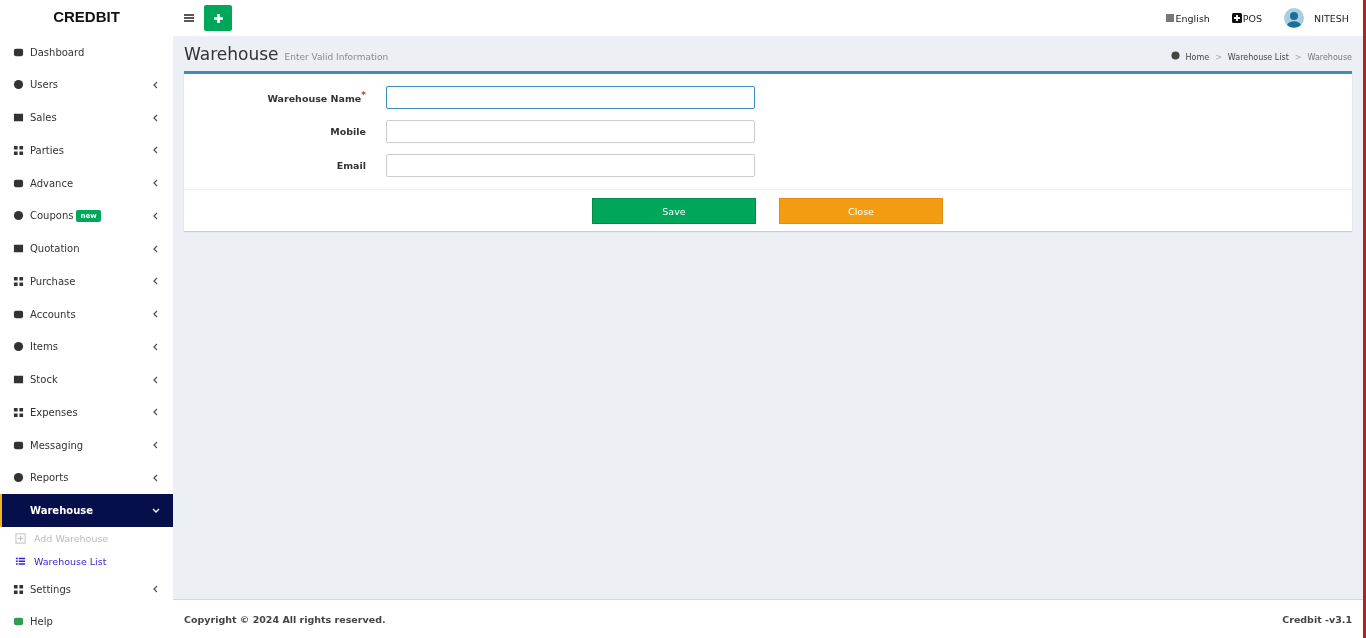  What do you see at coordinates (285, 619) in the screenshot?
I see `copyright-text: Copyright © 2024 All rights reserved.` at bounding box center [285, 619].